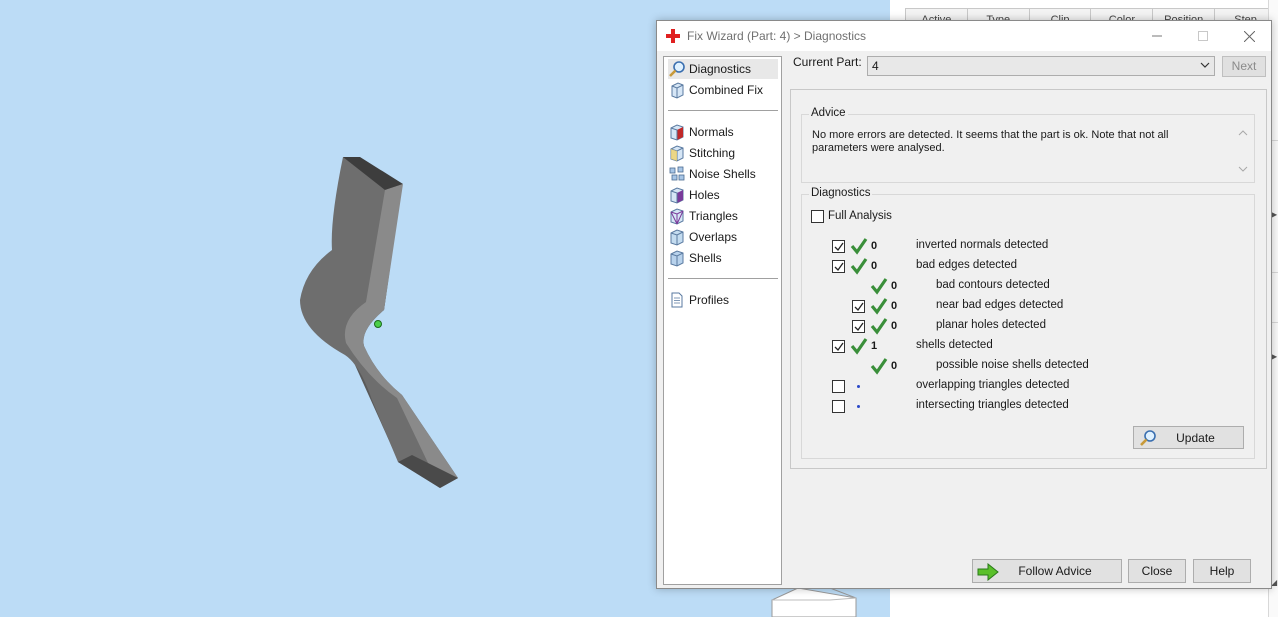 This screenshot has height=617, width=1278. I want to click on nav-label: Diagnostics, so click(720, 69).